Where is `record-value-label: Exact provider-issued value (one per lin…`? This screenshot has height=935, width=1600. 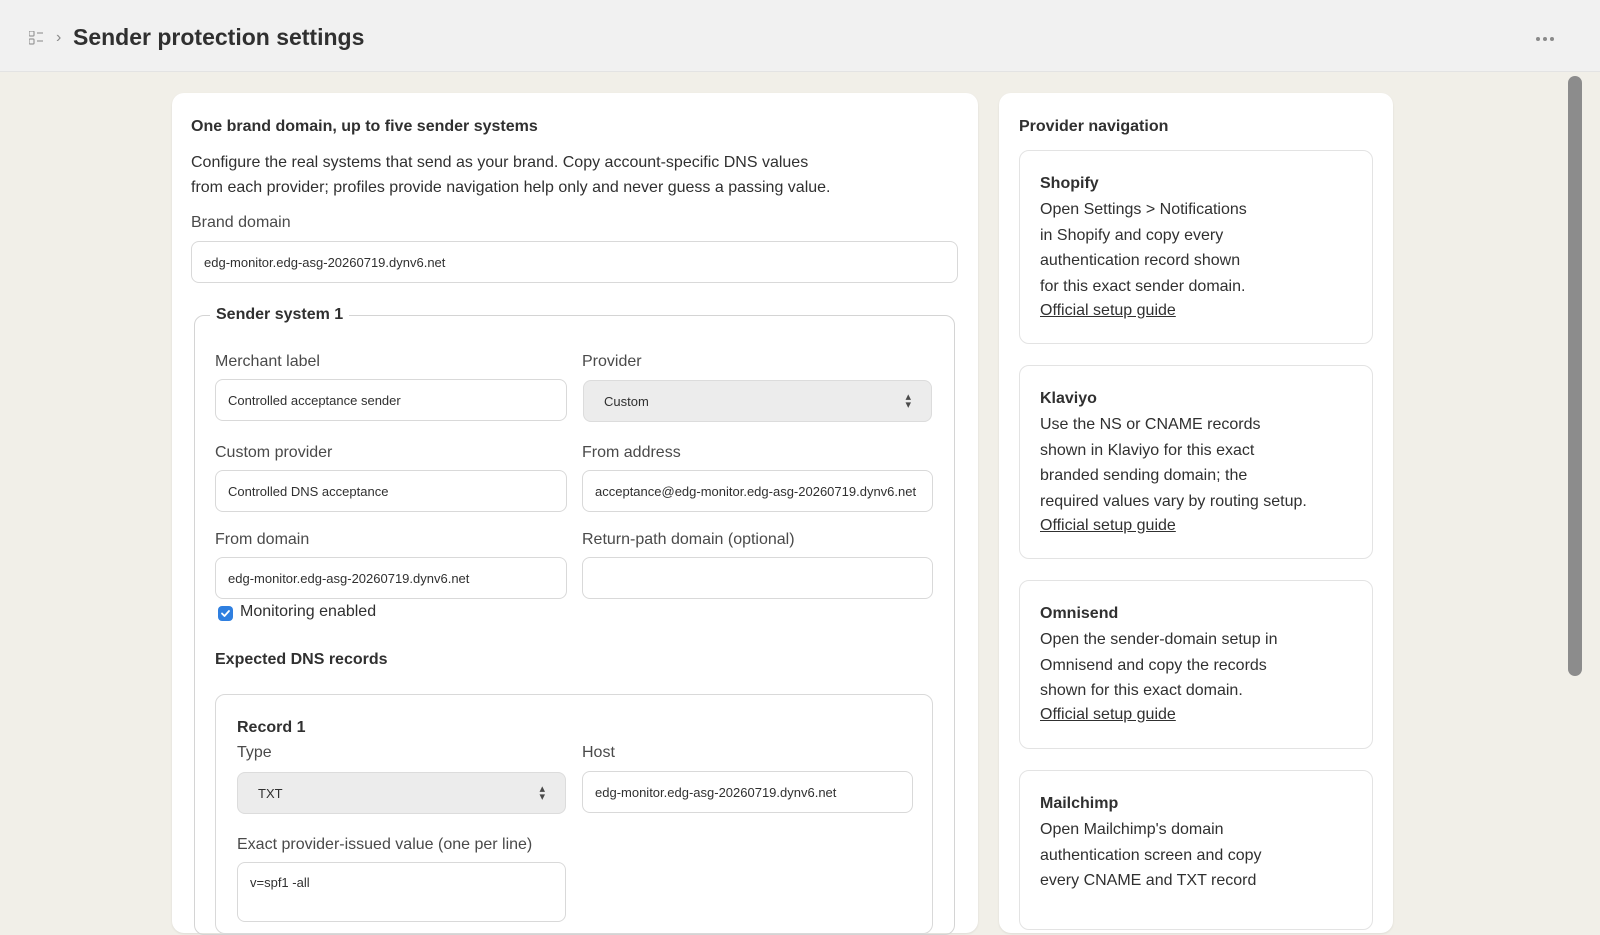 record-value-label: Exact provider-issued value (one per lin… is located at coordinates (385, 844).